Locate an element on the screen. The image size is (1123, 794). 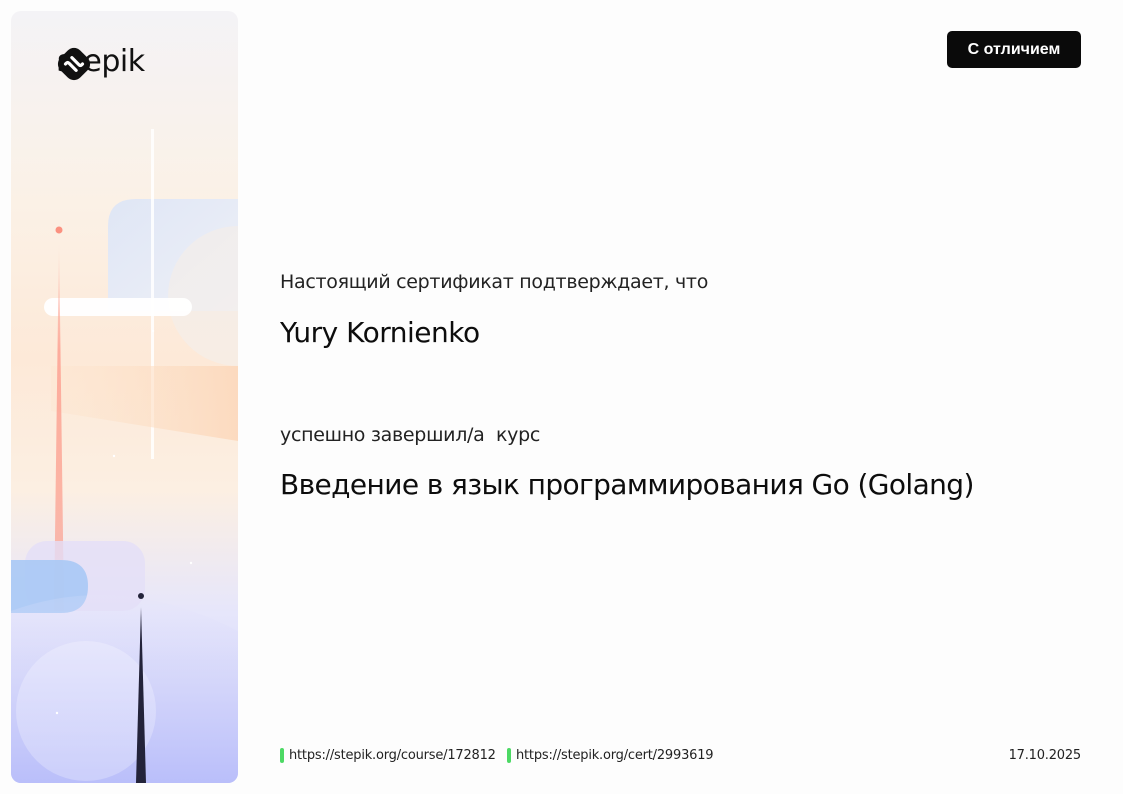
stepik-logo: stepik is located at coordinates (101, 64).